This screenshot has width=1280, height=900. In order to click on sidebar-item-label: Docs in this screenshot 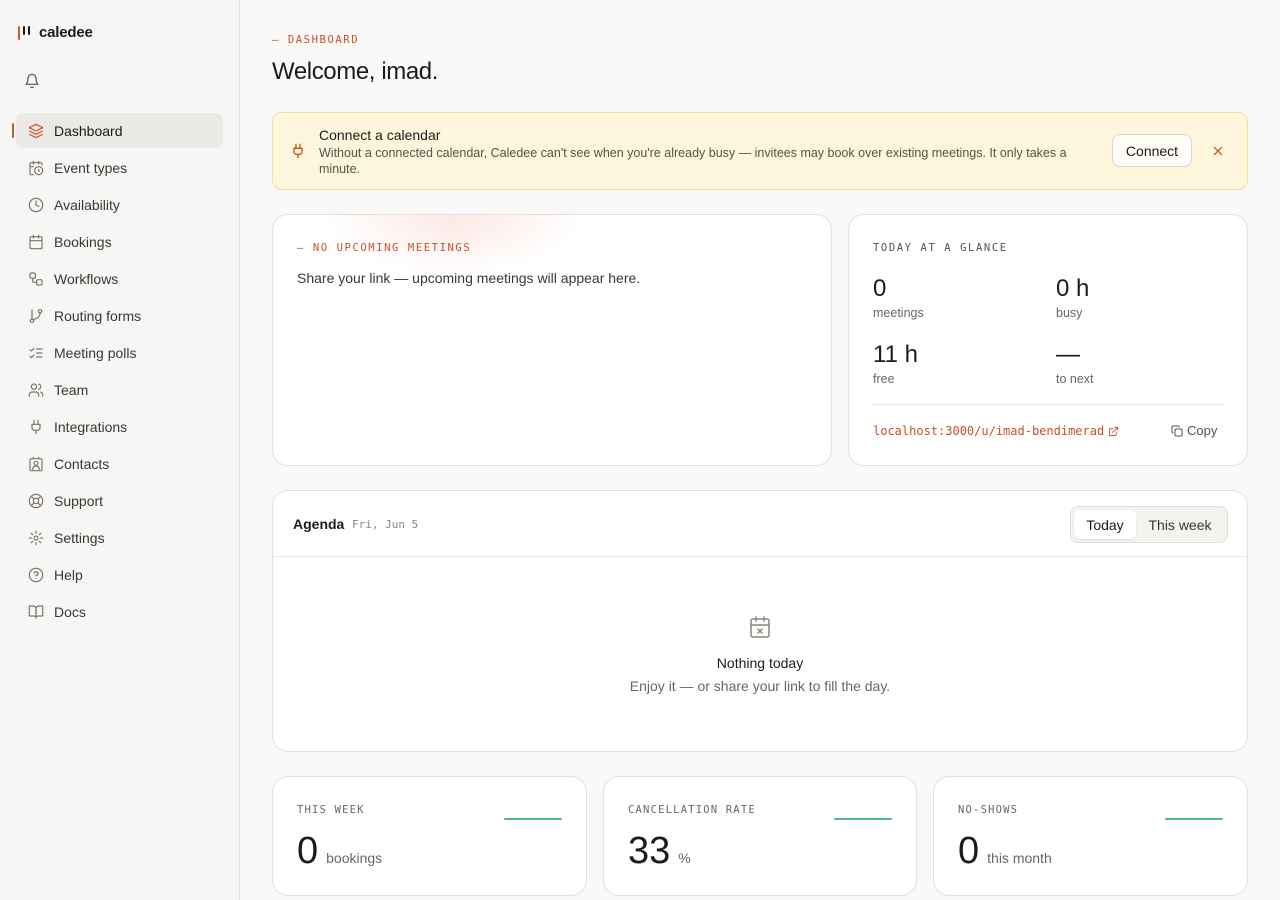, I will do `click(70, 611)`.